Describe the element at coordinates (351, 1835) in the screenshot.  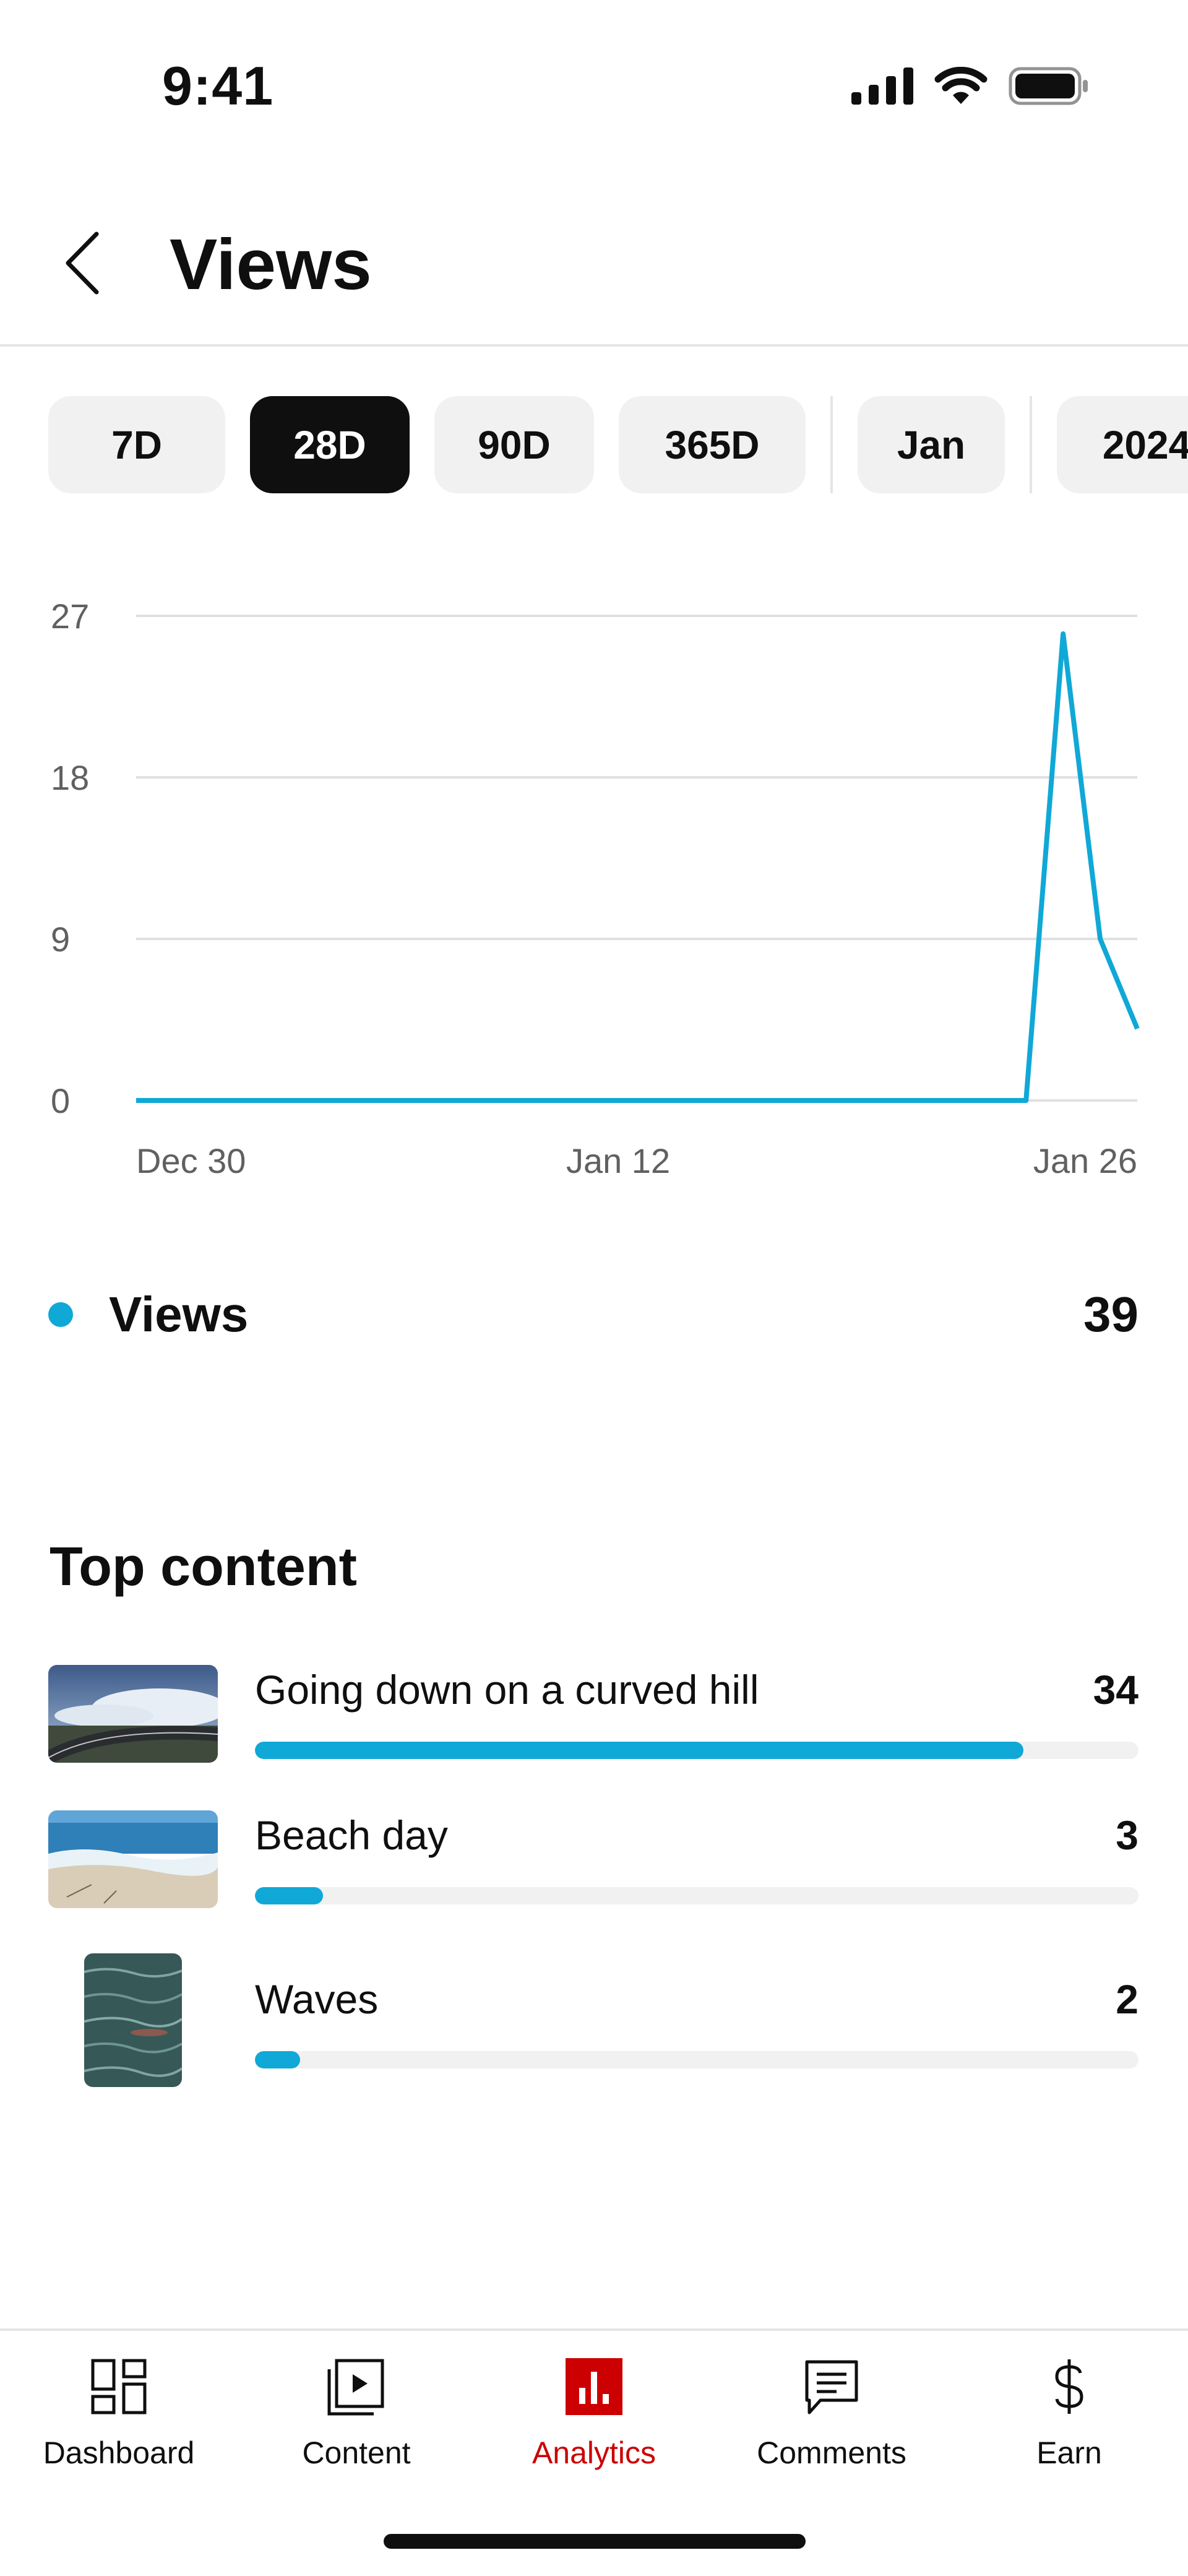
I see `content-title: Beach day` at that location.